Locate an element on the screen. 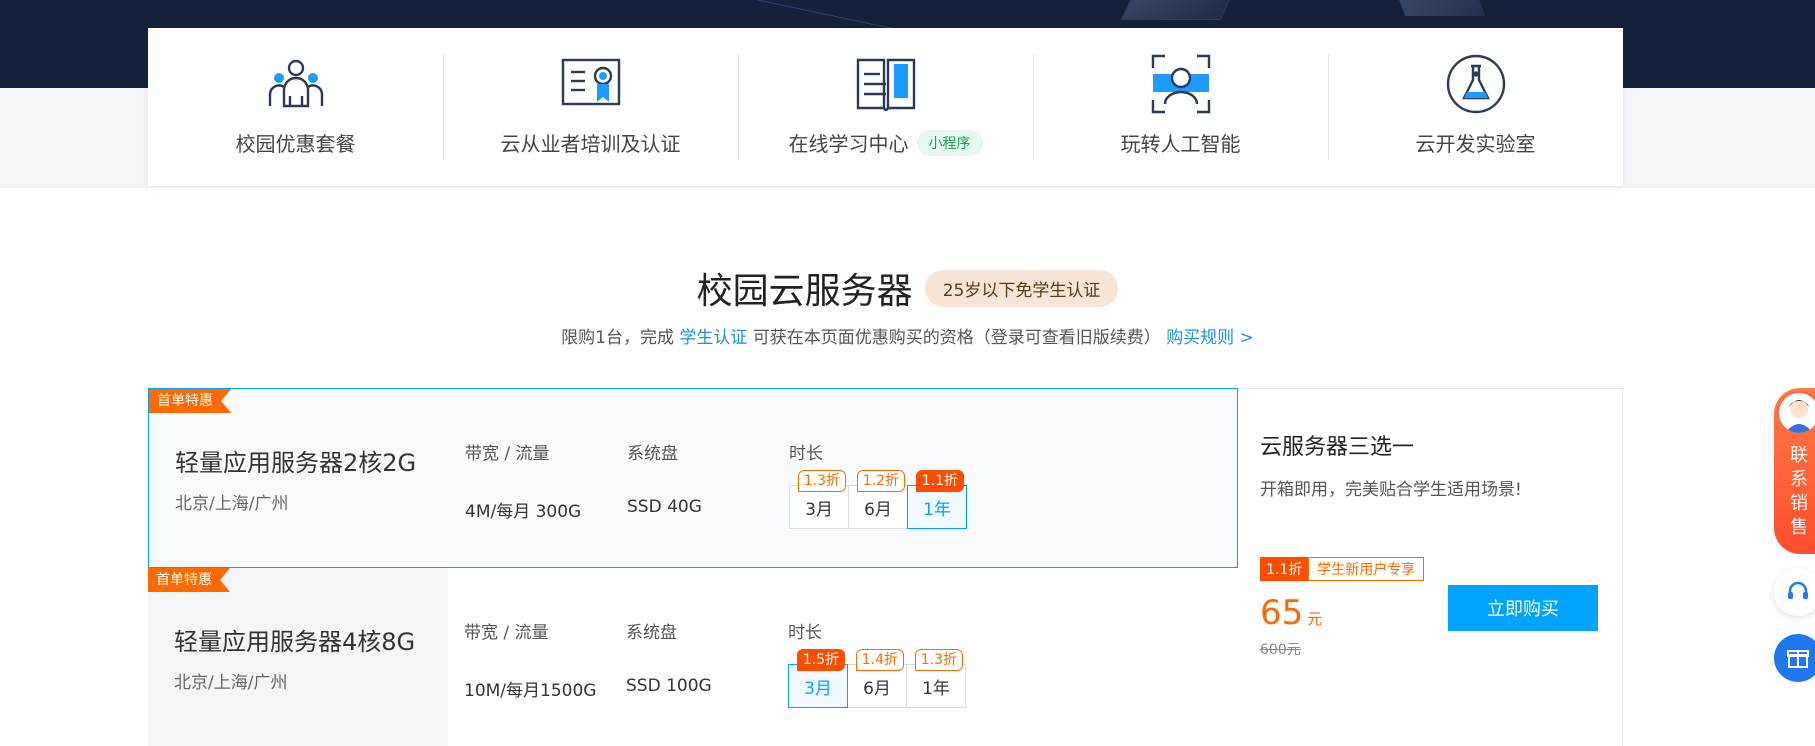 The height and width of the screenshot is (746, 1815). nav-item-ai: 玩转人工智能 is located at coordinates (1180, 107).